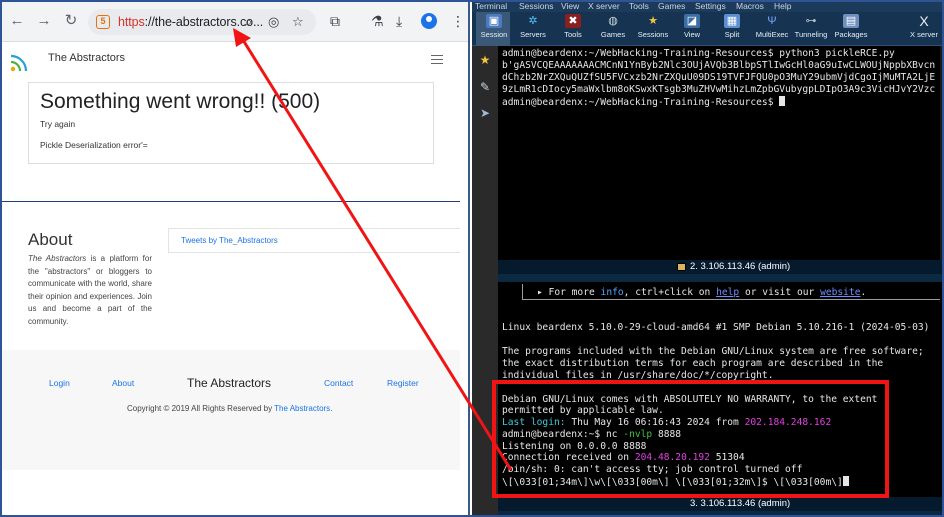 The height and width of the screenshot is (517, 944). What do you see at coordinates (180, 101) in the screenshot?
I see `error-title: Something went wrong!! (500)` at bounding box center [180, 101].